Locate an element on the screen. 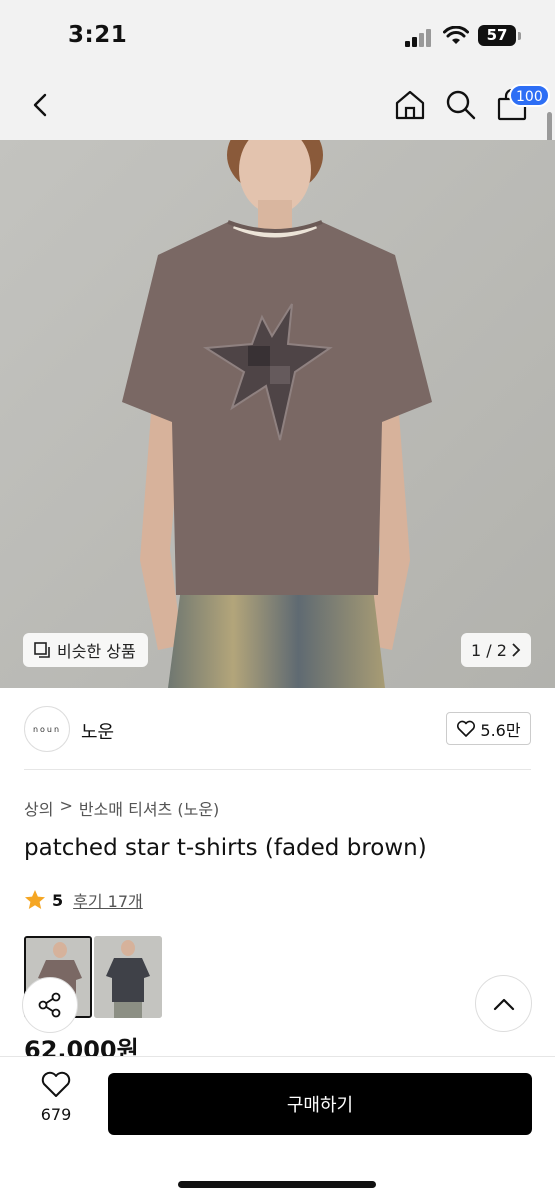 This screenshot has height=1200, width=555. signal-icon is located at coordinates (420, 38).